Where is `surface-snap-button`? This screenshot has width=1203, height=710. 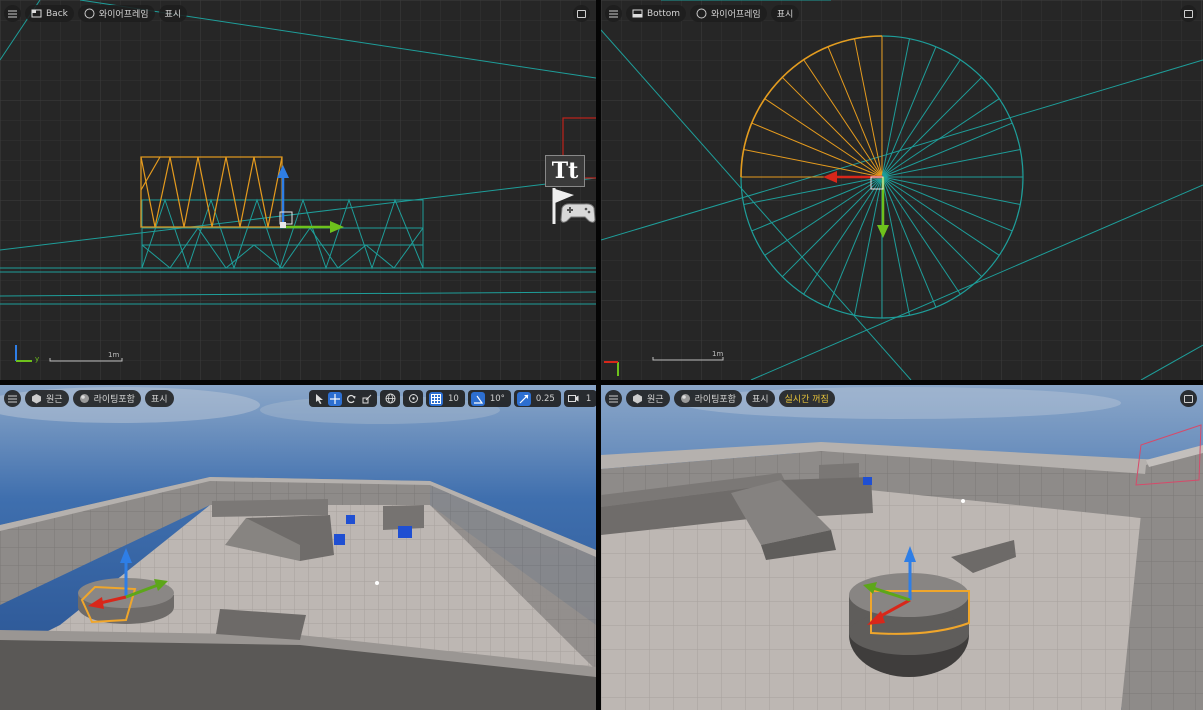 surface-snap-button is located at coordinates (413, 399).